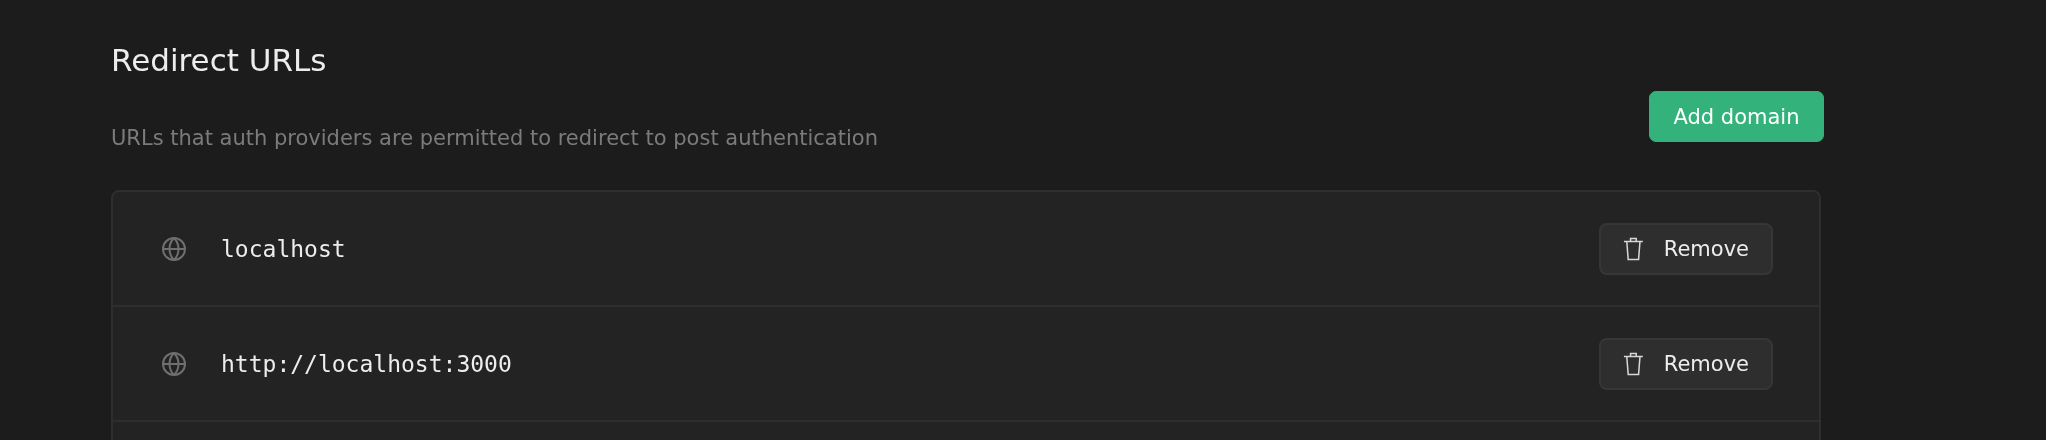  I want to click on section-title: Redirect URLs, so click(219, 60).